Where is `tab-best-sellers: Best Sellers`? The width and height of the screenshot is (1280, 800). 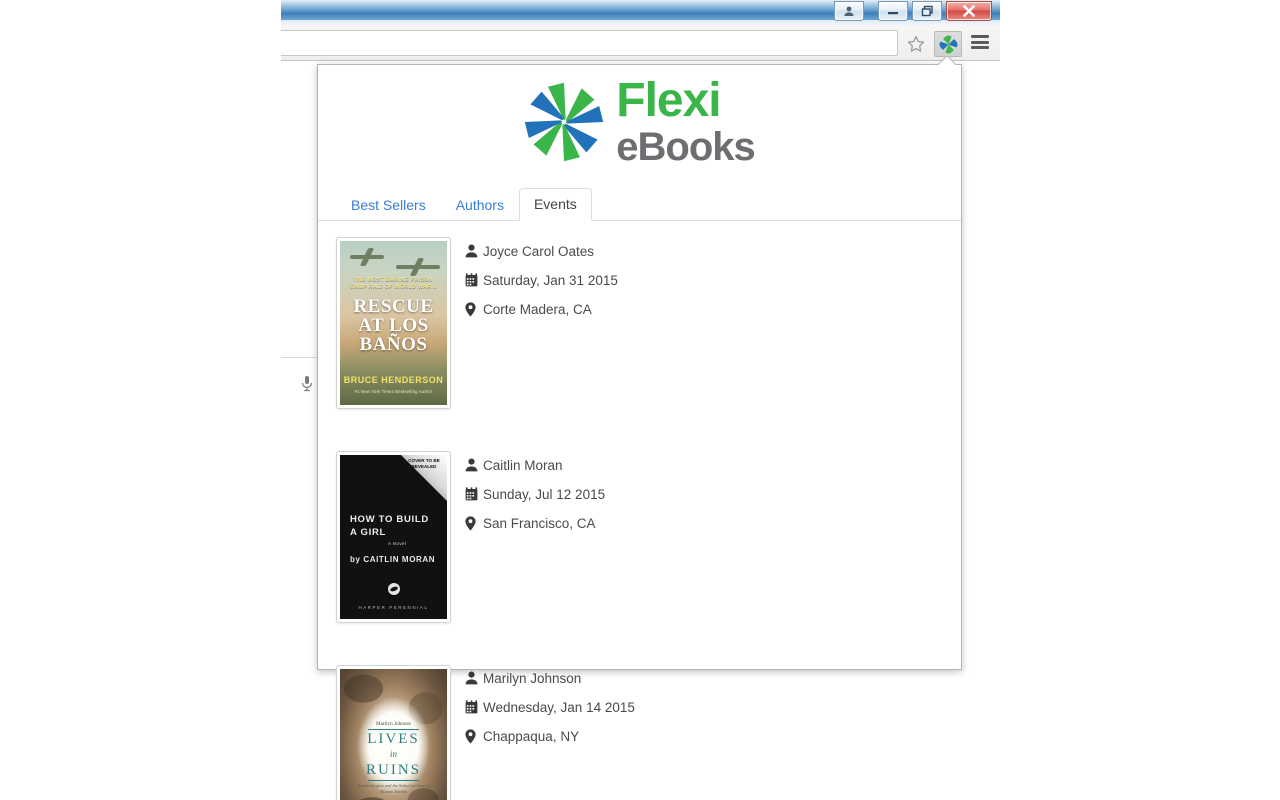 tab-best-sellers: Best Sellers is located at coordinates (388, 205).